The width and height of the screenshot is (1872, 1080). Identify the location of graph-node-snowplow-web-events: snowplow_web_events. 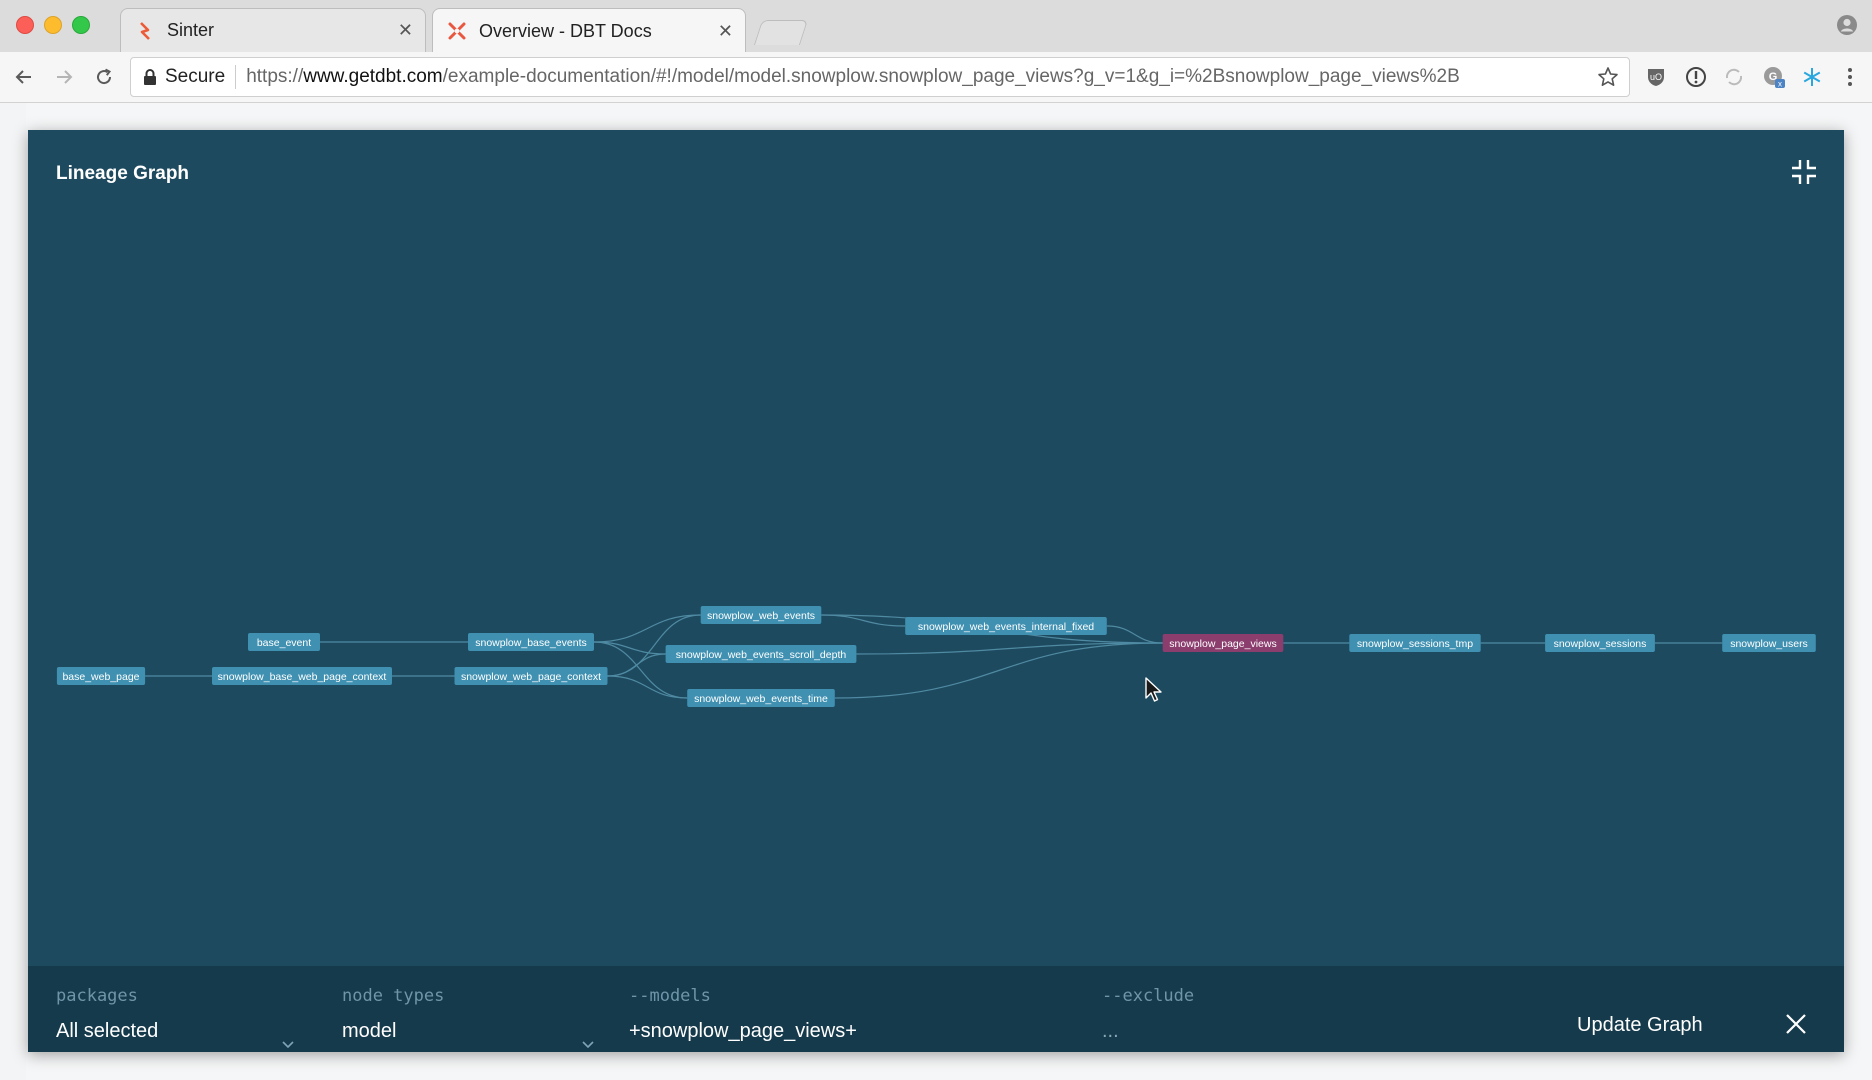
(761, 615).